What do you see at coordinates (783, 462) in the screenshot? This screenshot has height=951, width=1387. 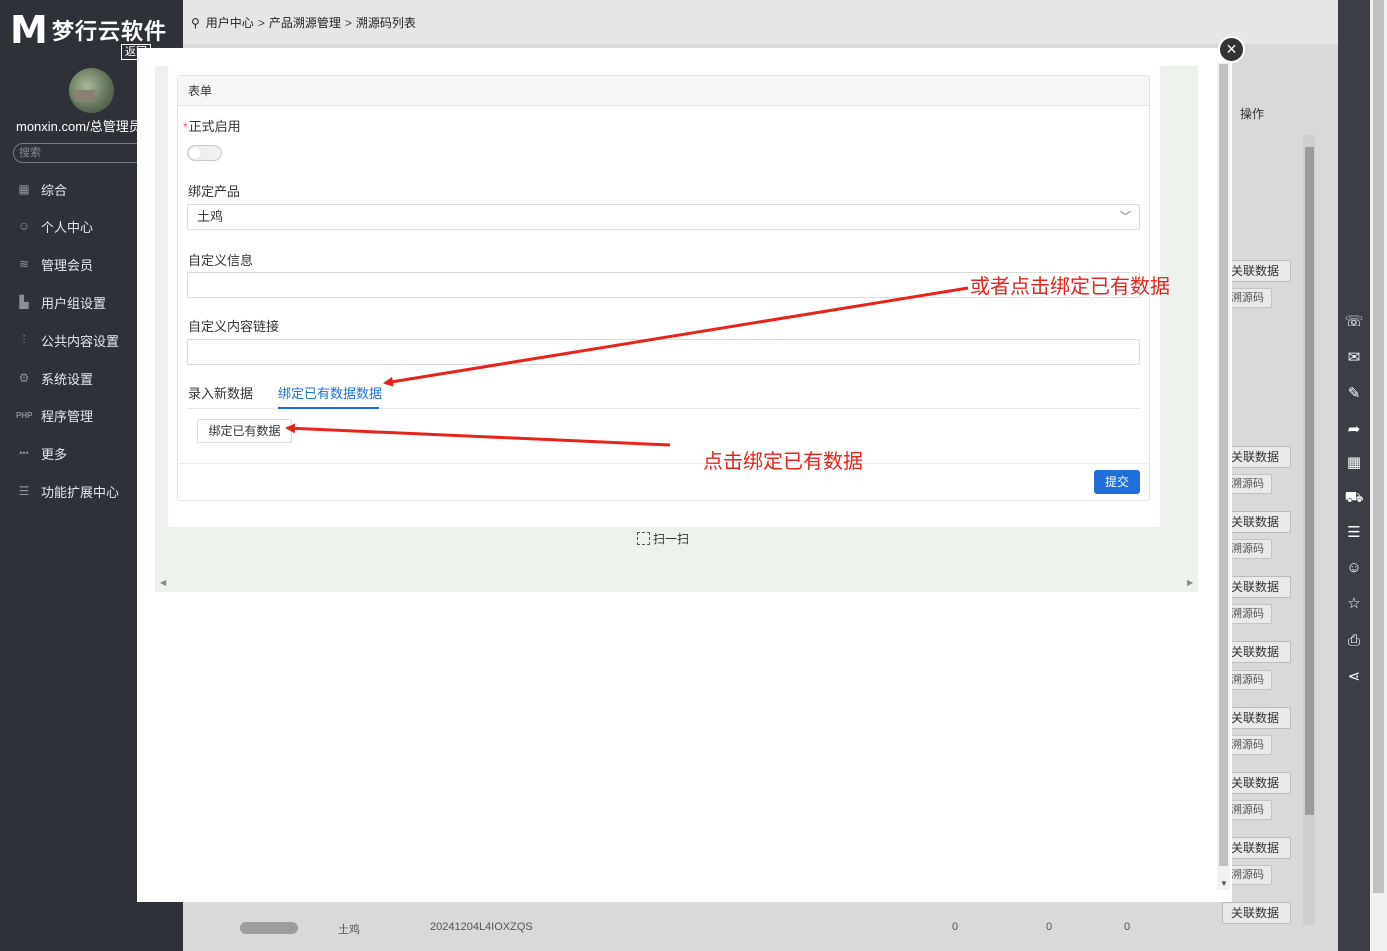 I see `annotation-text-bottom: 点击绑定已有数据` at bounding box center [783, 462].